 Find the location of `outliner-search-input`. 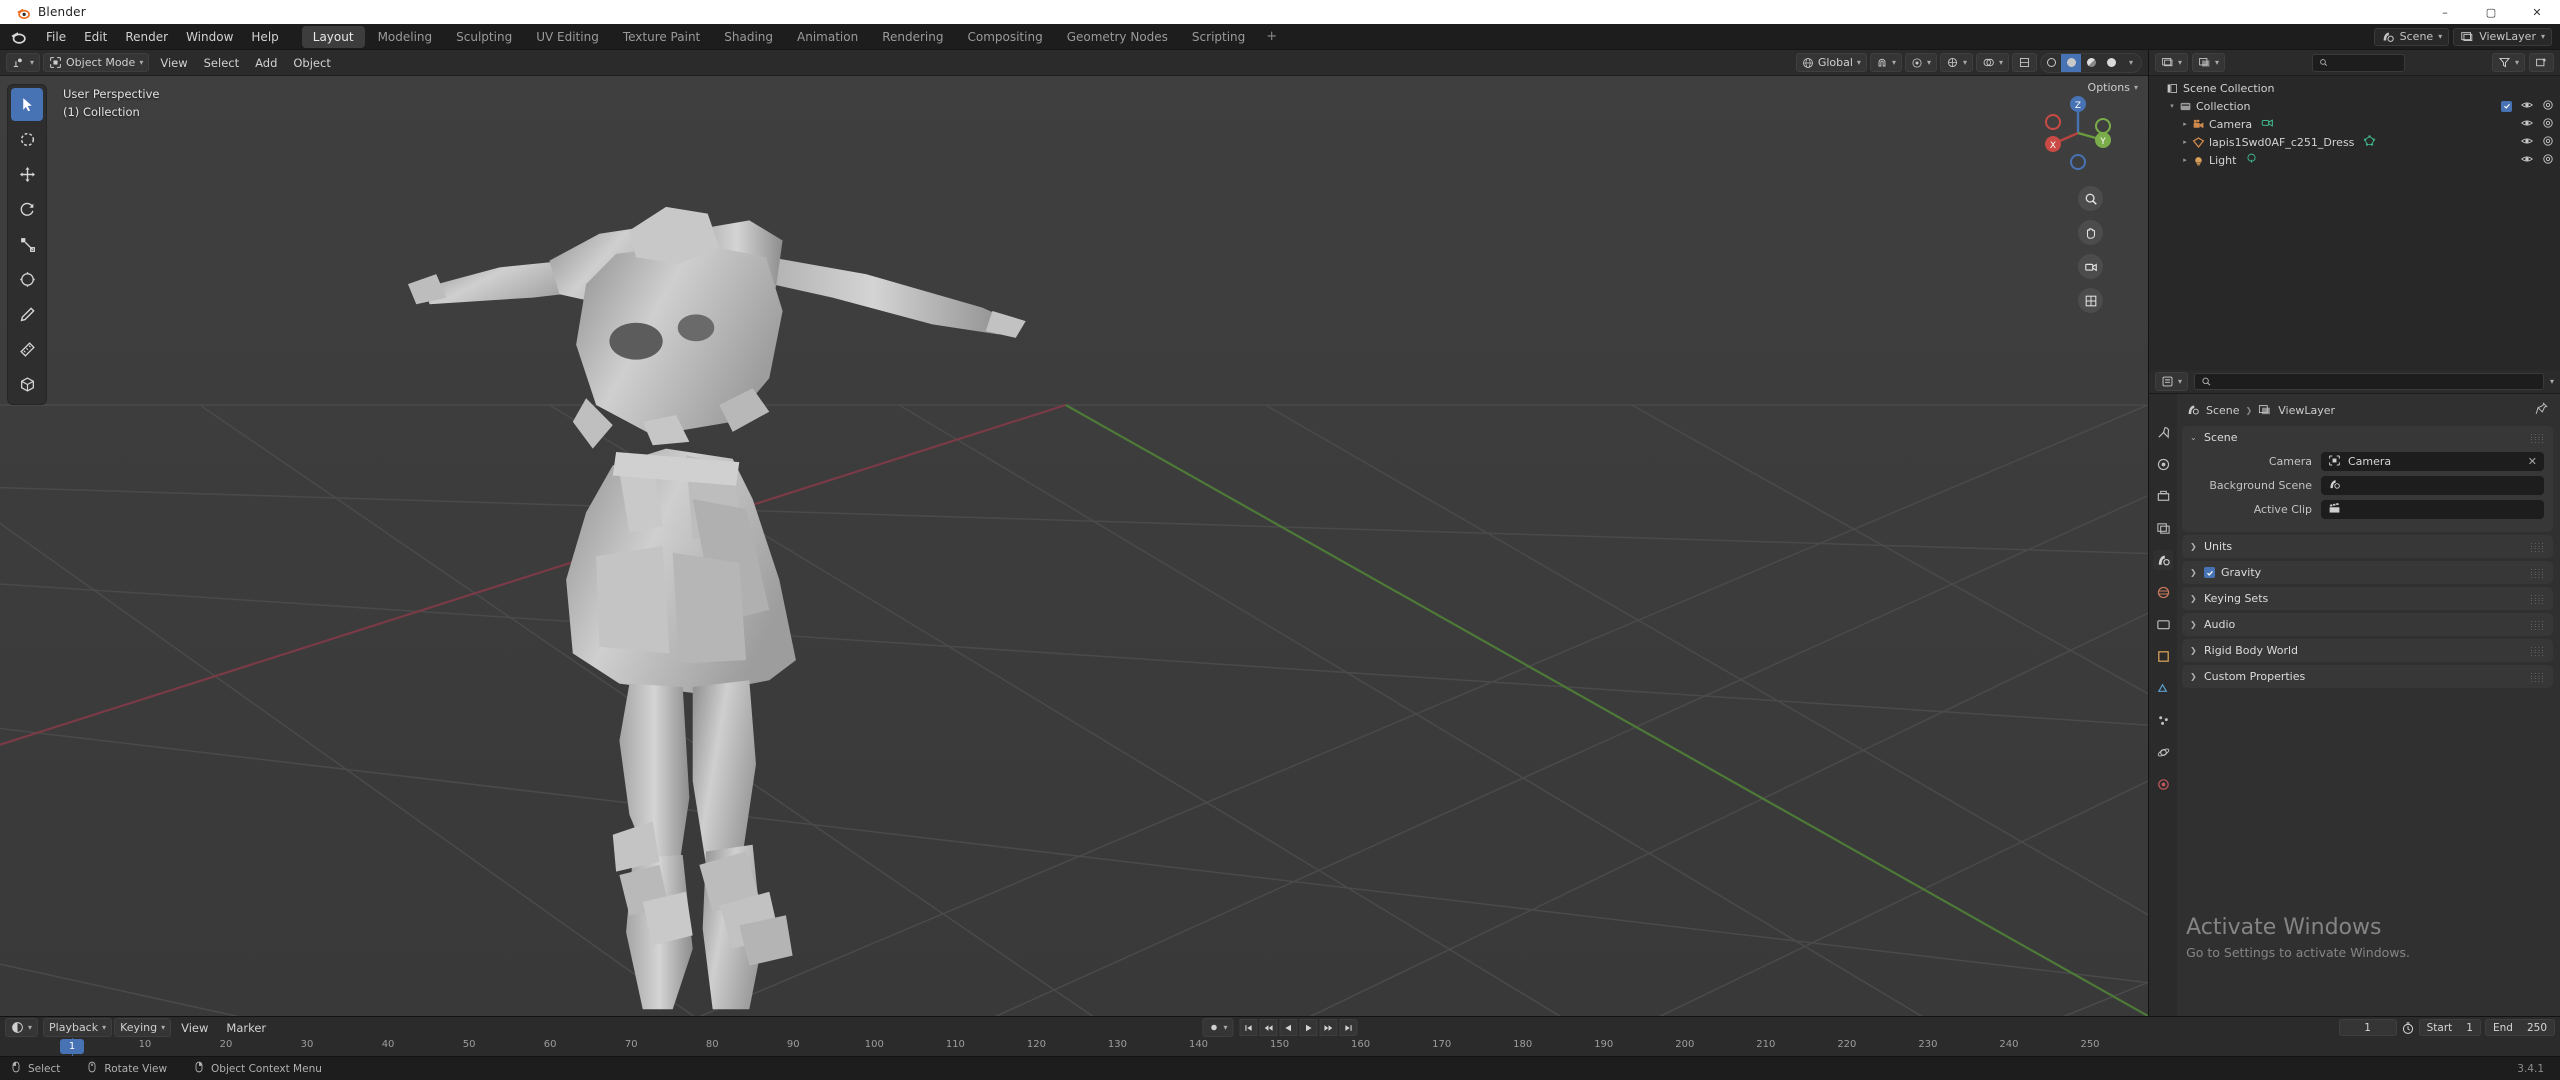

outliner-search-input is located at coordinates (2365, 62).